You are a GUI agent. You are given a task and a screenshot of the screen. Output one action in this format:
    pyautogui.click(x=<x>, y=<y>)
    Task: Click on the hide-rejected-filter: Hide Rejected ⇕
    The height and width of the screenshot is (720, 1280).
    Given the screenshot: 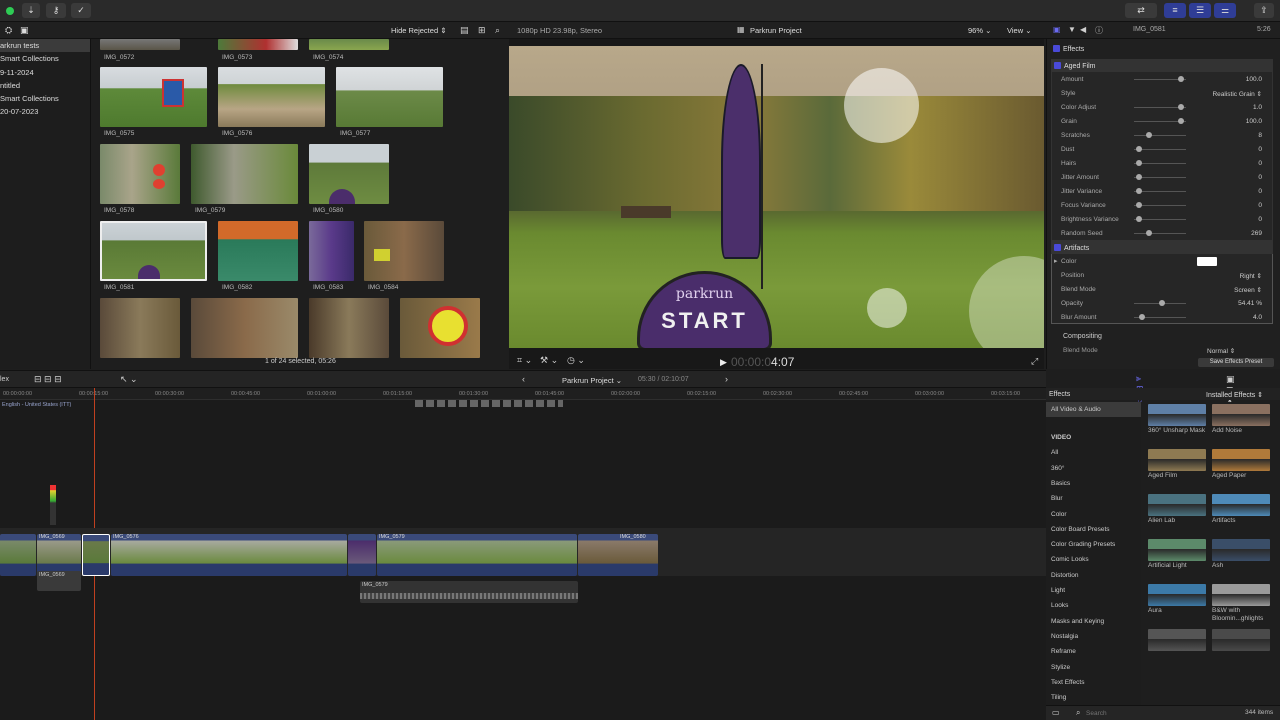 What is the action you would take?
    pyautogui.click(x=418, y=30)
    